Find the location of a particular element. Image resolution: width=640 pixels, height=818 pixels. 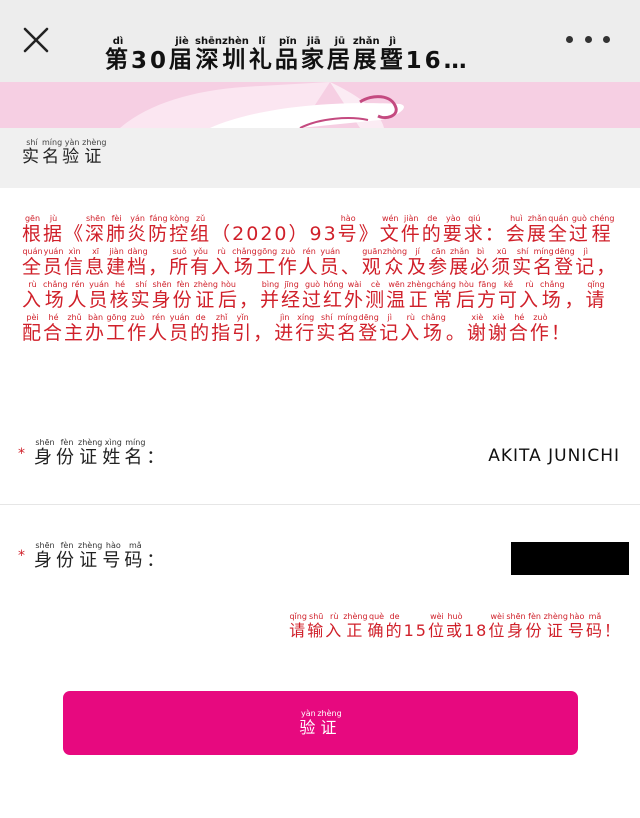

text-char: 温wēn is located at coordinates (397, 295).